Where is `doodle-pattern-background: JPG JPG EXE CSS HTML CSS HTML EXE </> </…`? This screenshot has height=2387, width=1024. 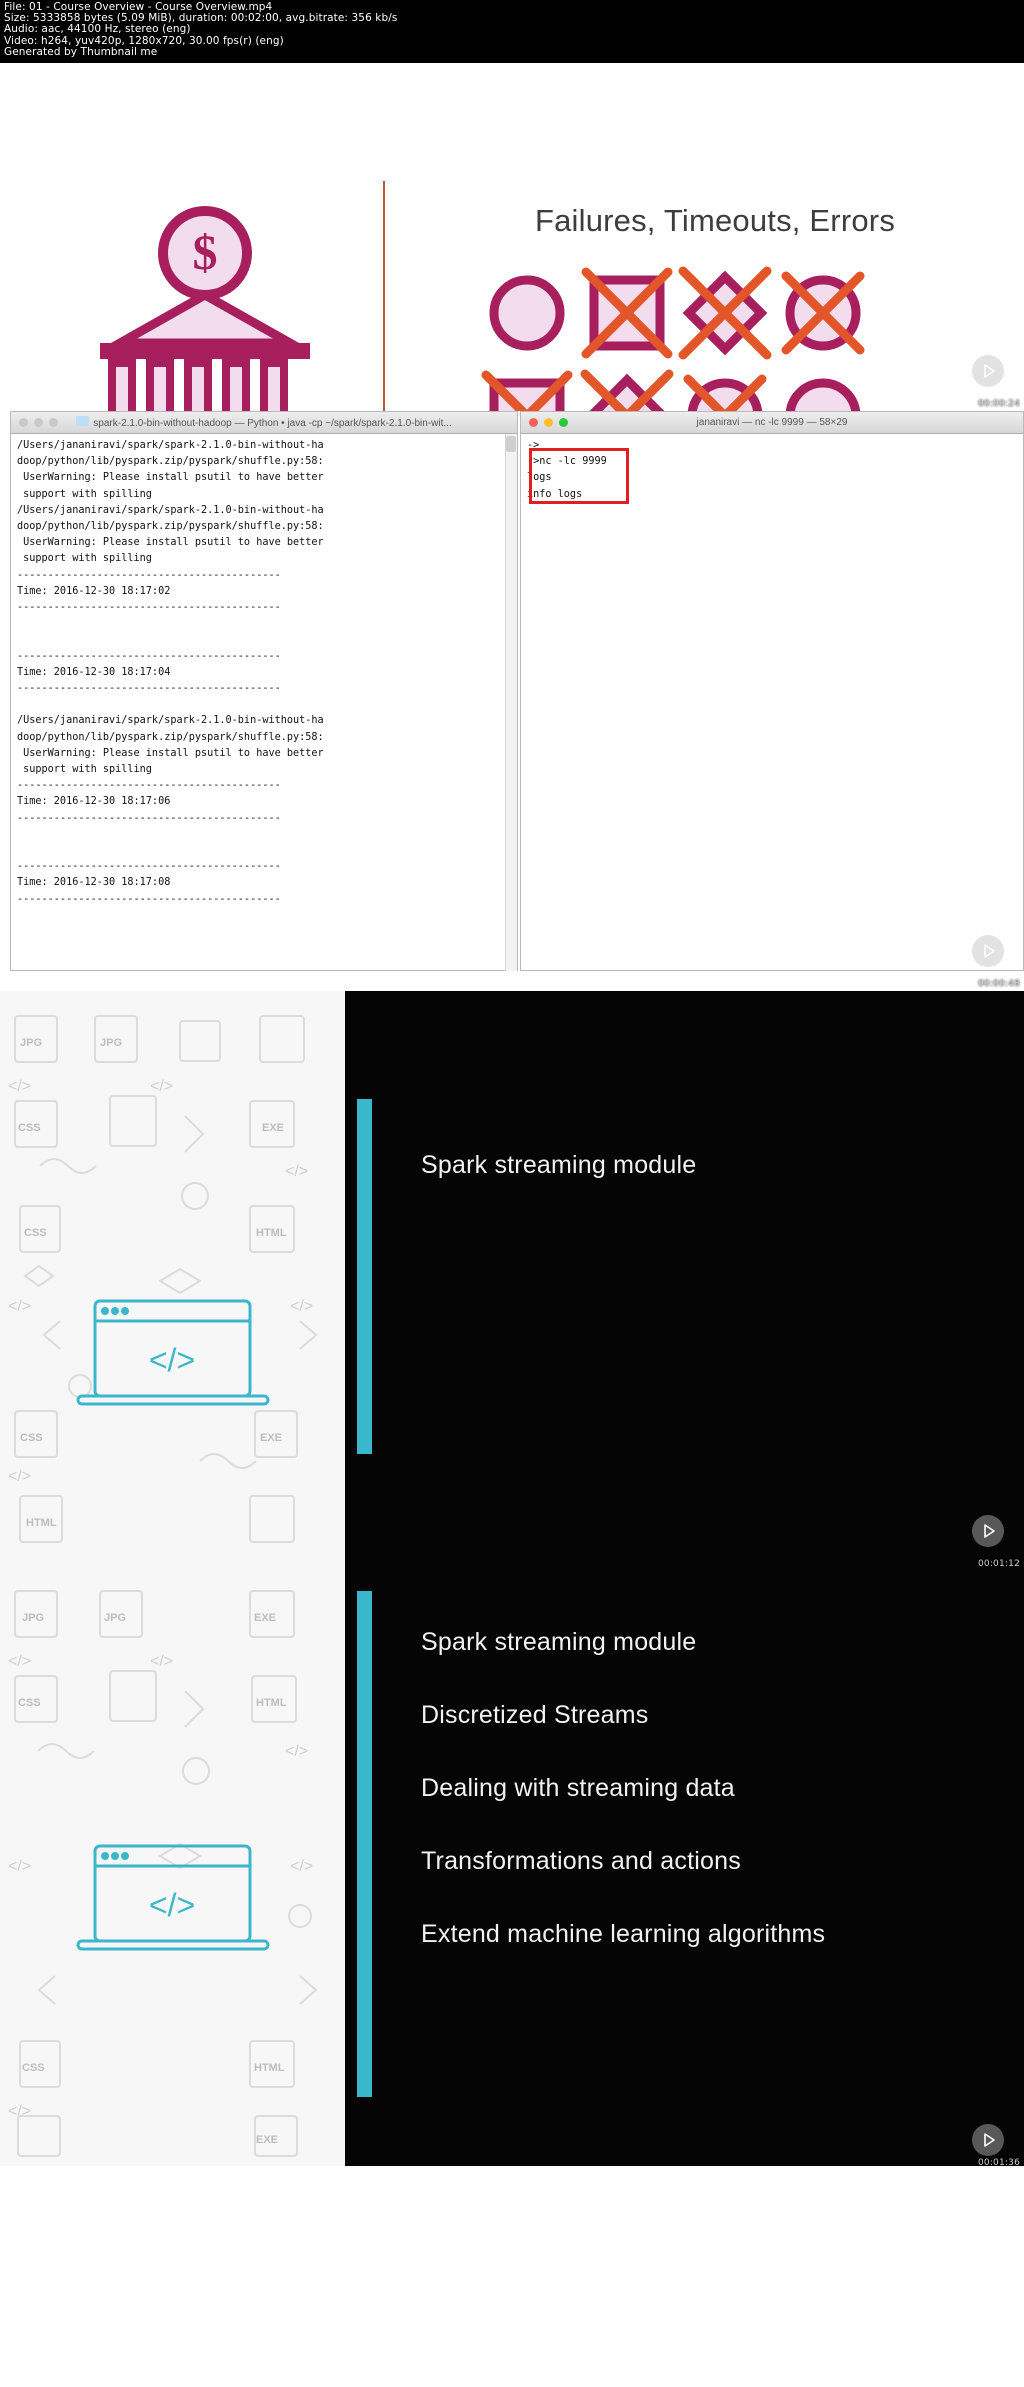 doodle-pattern-background: JPG JPG EXE CSS HTML CSS HTML EXE </> </… is located at coordinates (172, 1868).